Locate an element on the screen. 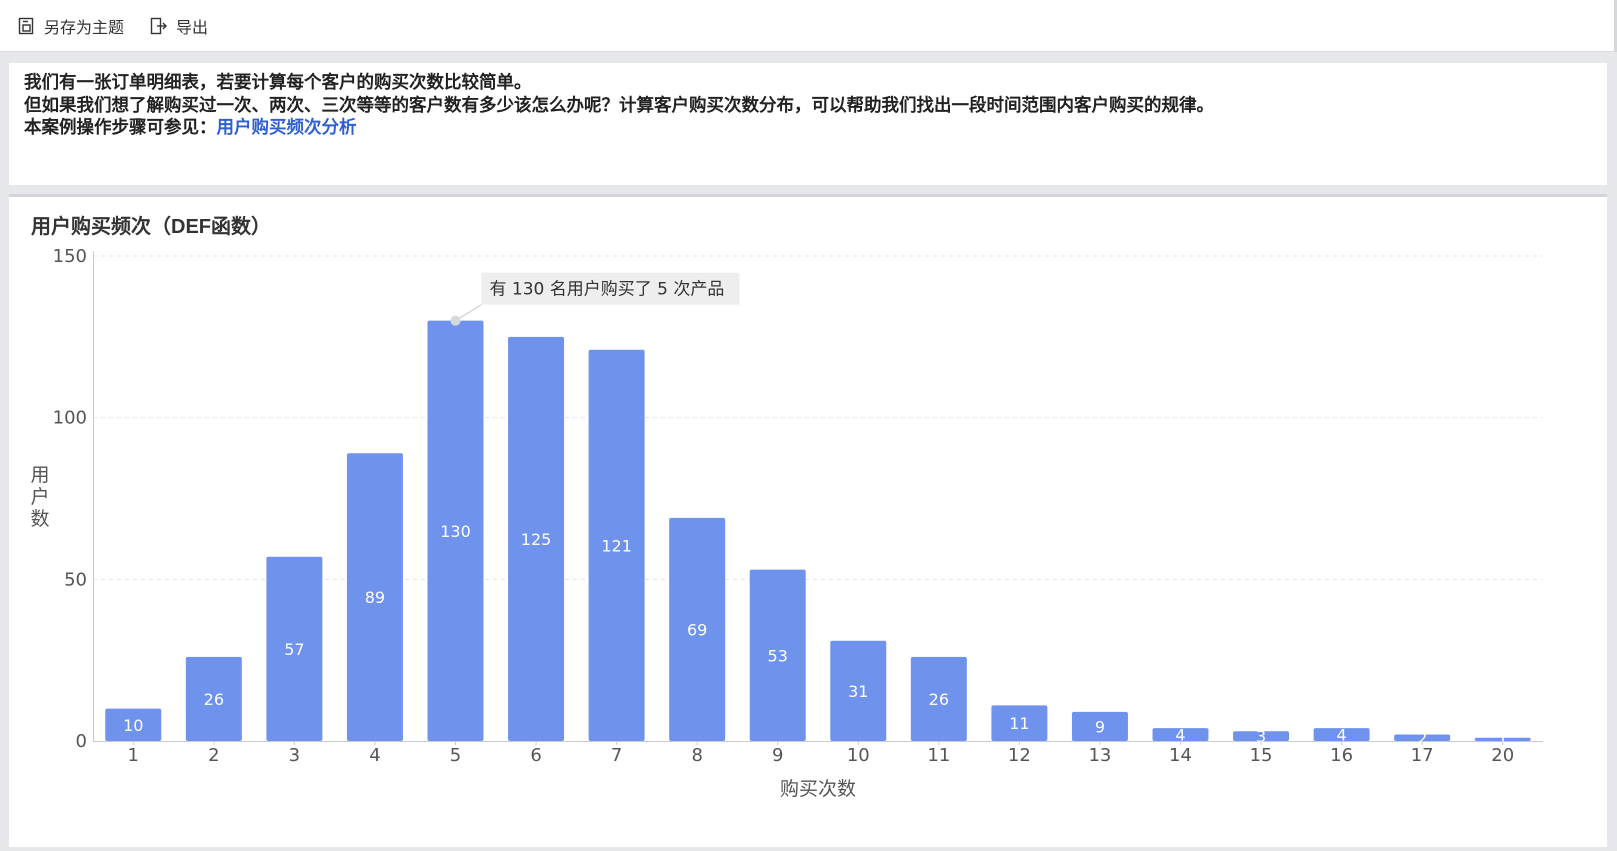 Image resolution: width=1617 pixels, height=851 pixels. x-tick-label: 10 is located at coordinates (858, 755).